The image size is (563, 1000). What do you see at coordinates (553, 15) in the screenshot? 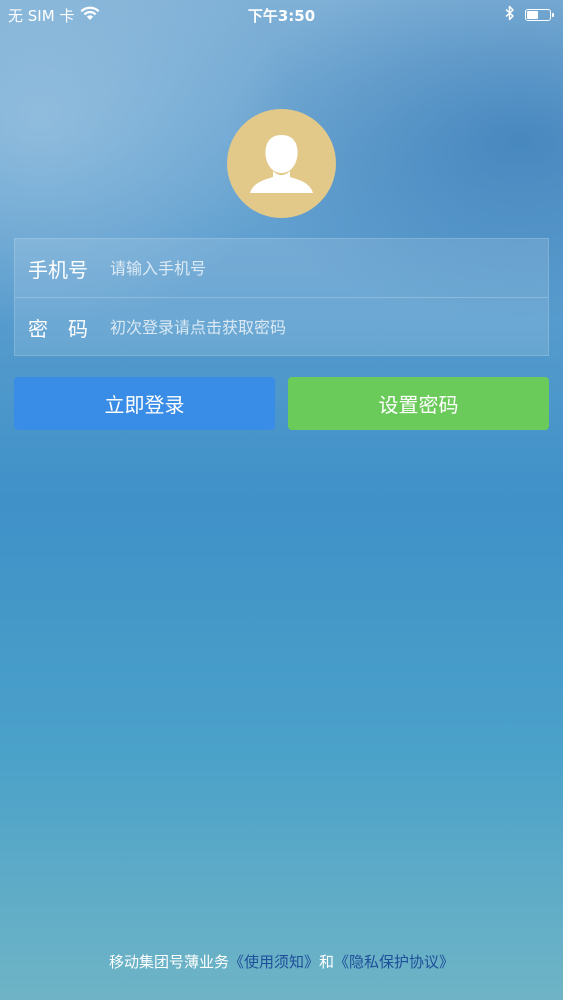
I see `battery-tip` at bounding box center [553, 15].